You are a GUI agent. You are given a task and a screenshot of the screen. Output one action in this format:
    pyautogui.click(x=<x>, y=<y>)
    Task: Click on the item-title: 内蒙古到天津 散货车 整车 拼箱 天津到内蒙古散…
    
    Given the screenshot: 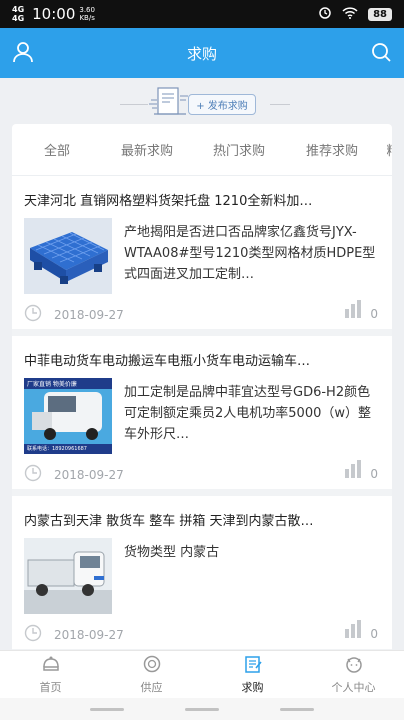 What is the action you would take?
    pyautogui.click(x=199, y=519)
    